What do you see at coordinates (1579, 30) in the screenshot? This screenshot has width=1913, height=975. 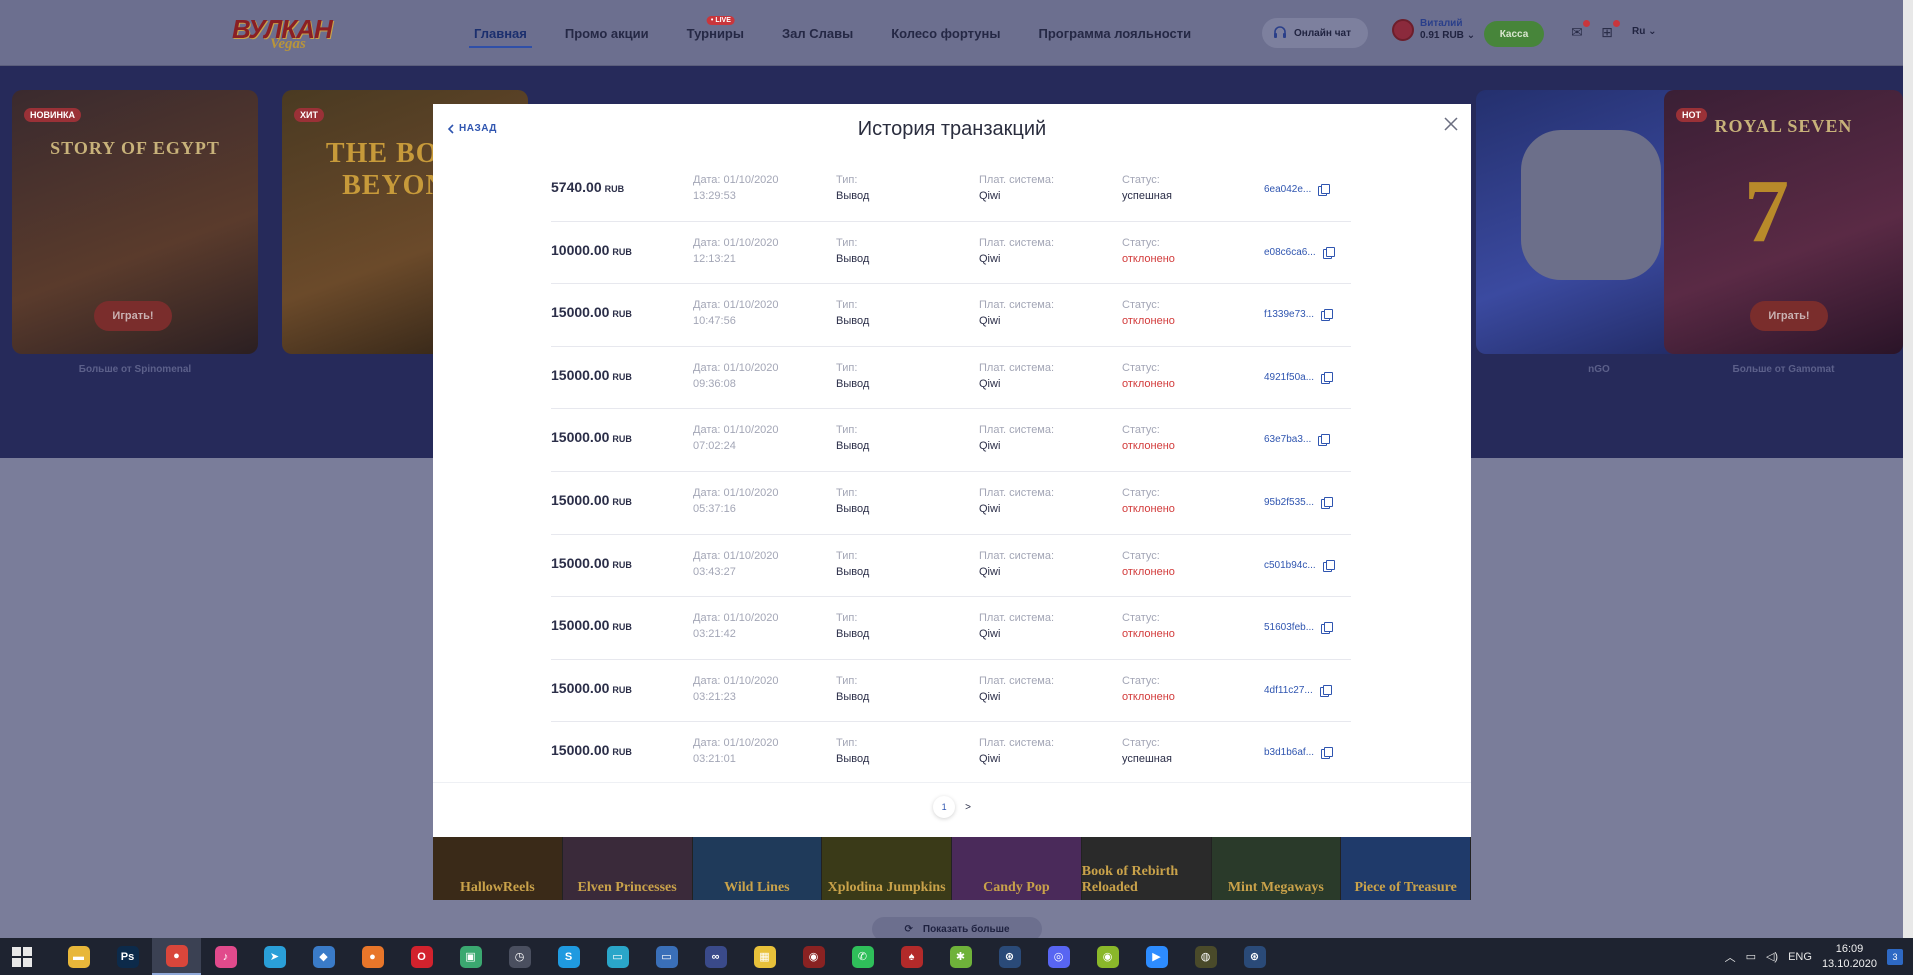 I see `mail-icon: ✉` at bounding box center [1579, 30].